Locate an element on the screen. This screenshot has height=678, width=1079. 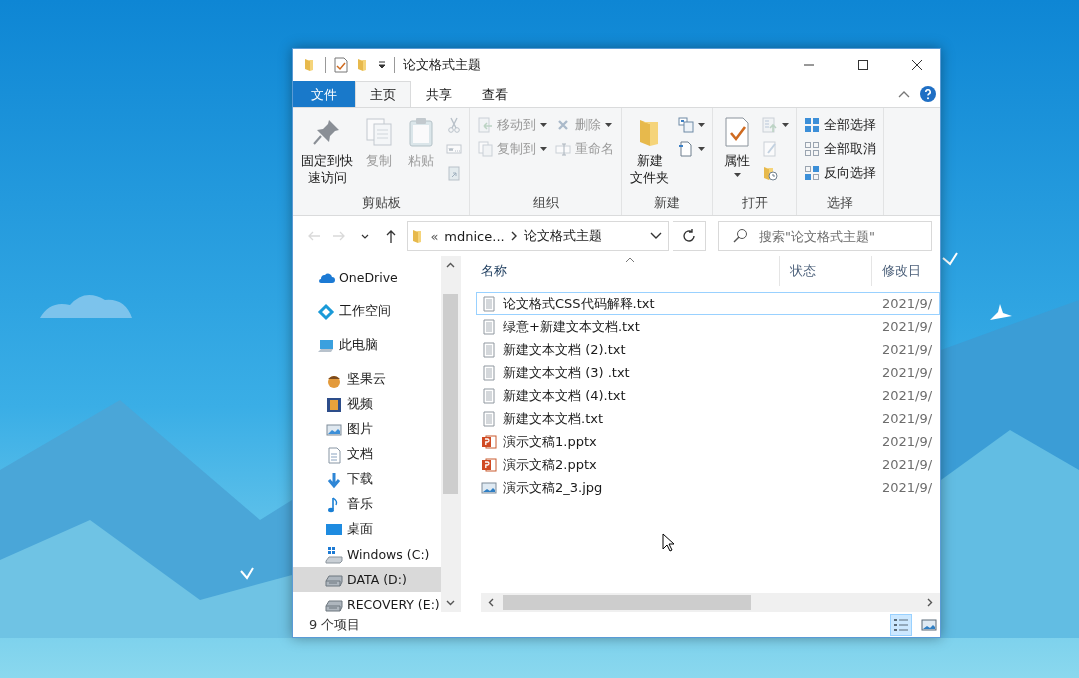
rename-icon is located at coordinates (563, 149).